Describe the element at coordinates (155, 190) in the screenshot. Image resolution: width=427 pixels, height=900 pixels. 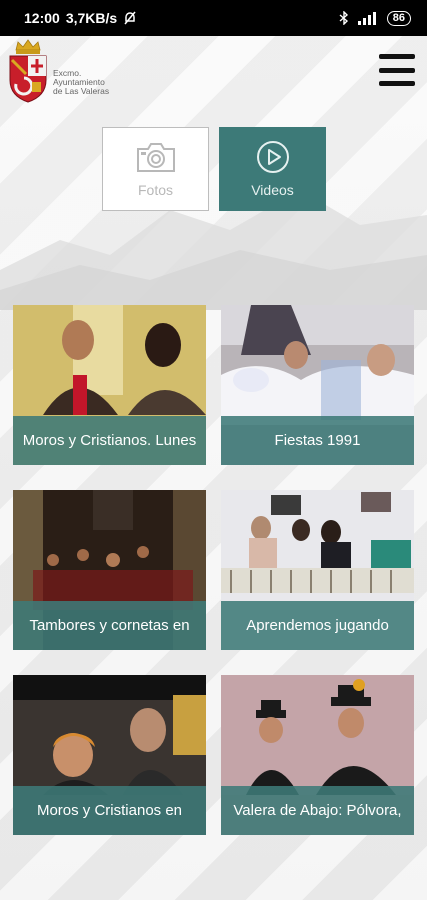
I see `tab-photos-label: Fotos` at that location.